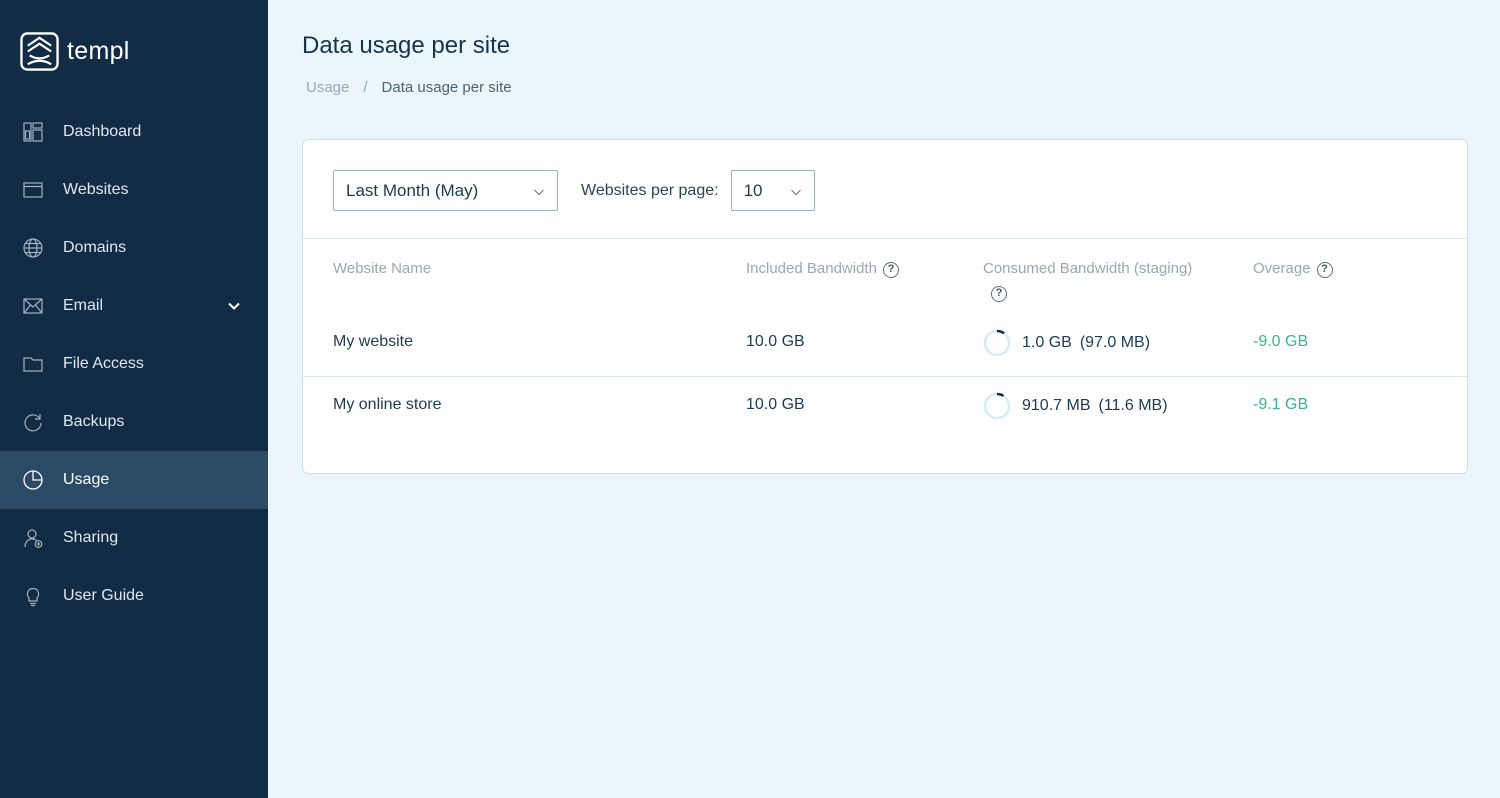 The height and width of the screenshot is (798, 1500). I want to click on sidebar-item-label: Websites, so click(96, 189).